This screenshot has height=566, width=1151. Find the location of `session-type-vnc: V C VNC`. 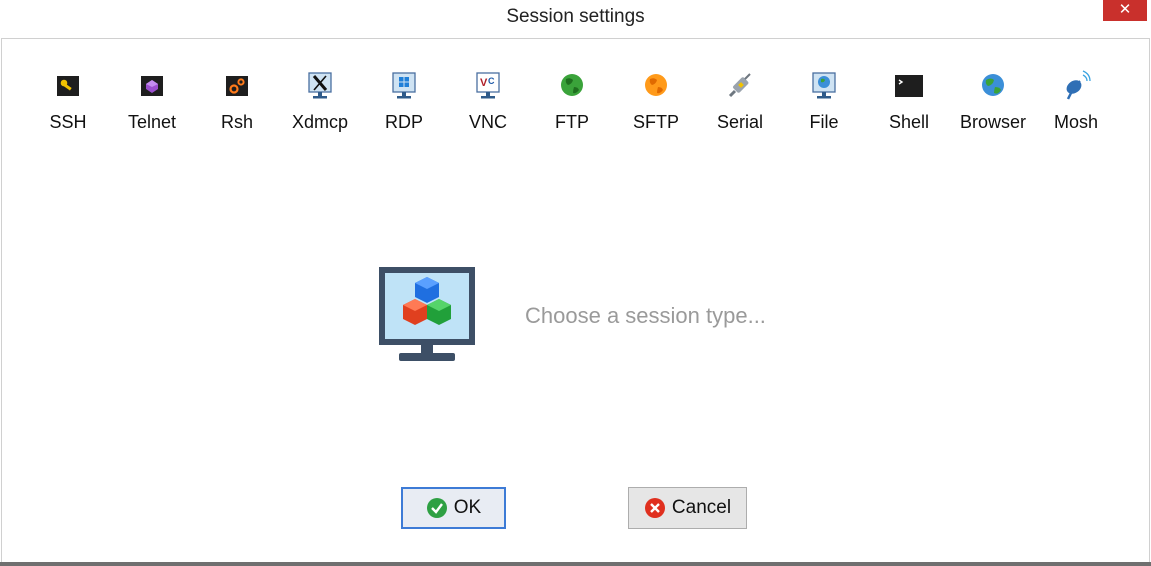

session-type-vnc: V C VNC is located at coordinates (488, 104).